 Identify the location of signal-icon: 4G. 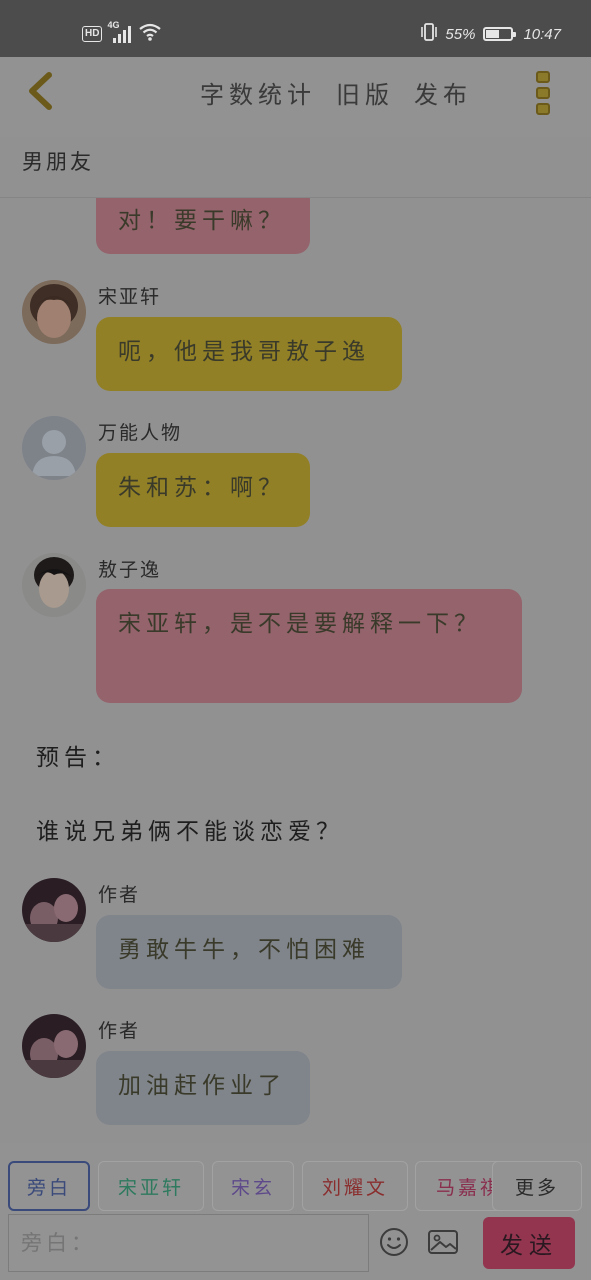
(120, 32).